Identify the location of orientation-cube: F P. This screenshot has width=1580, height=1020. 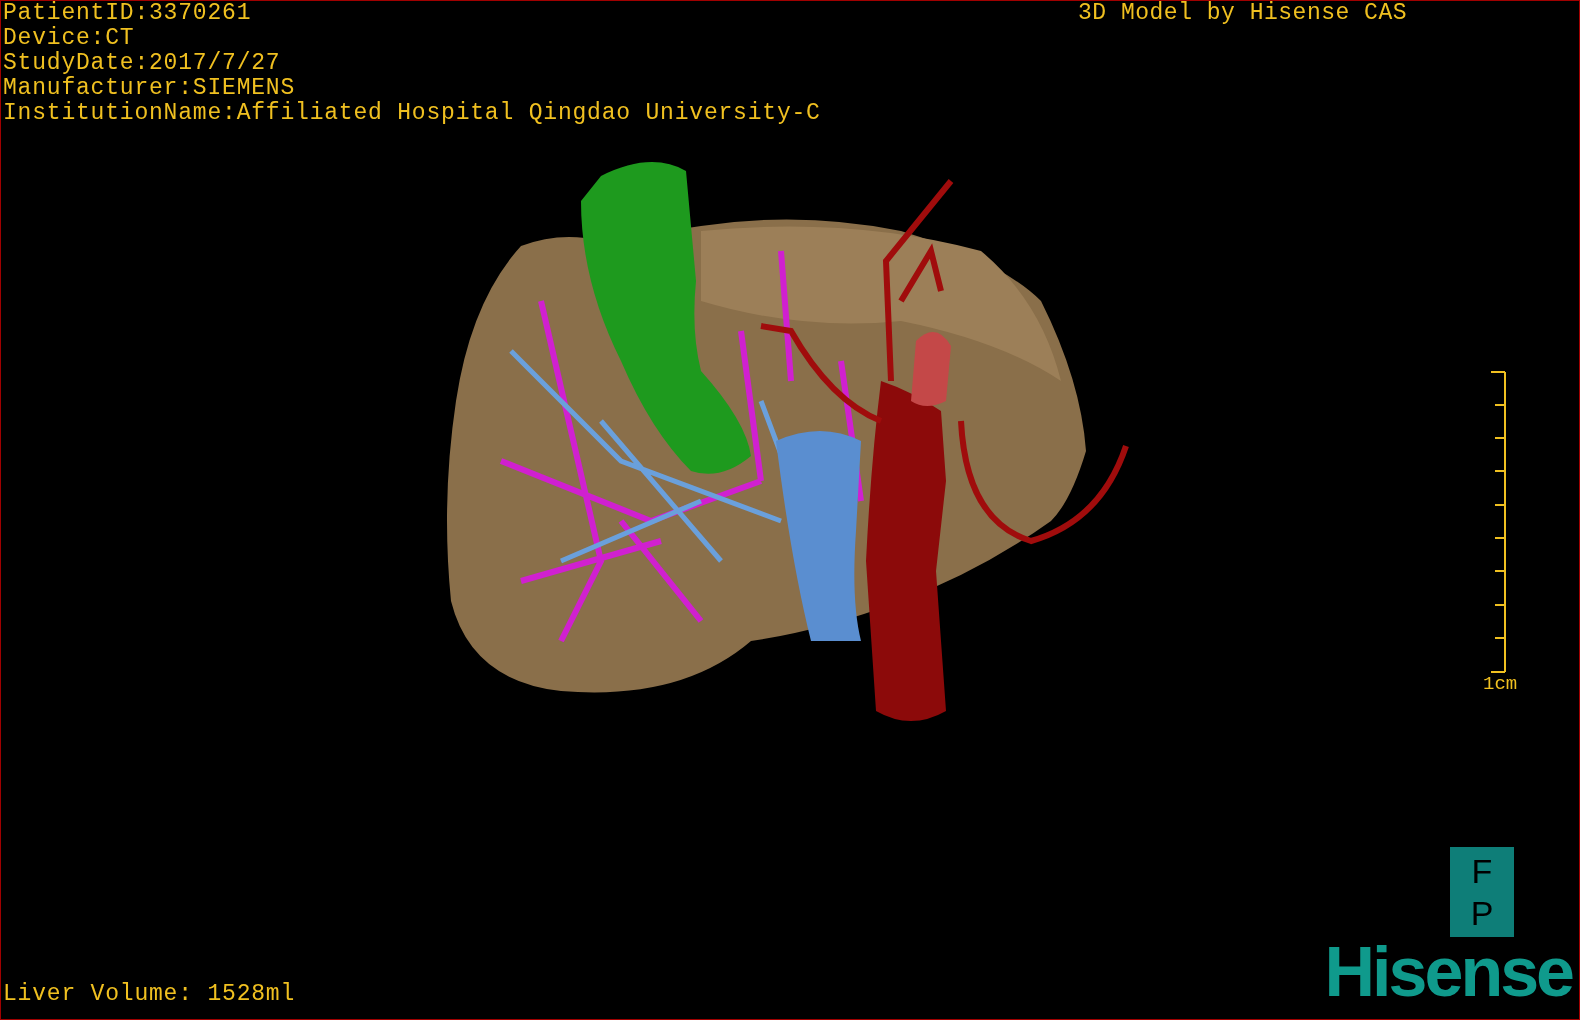
(1482, 892).